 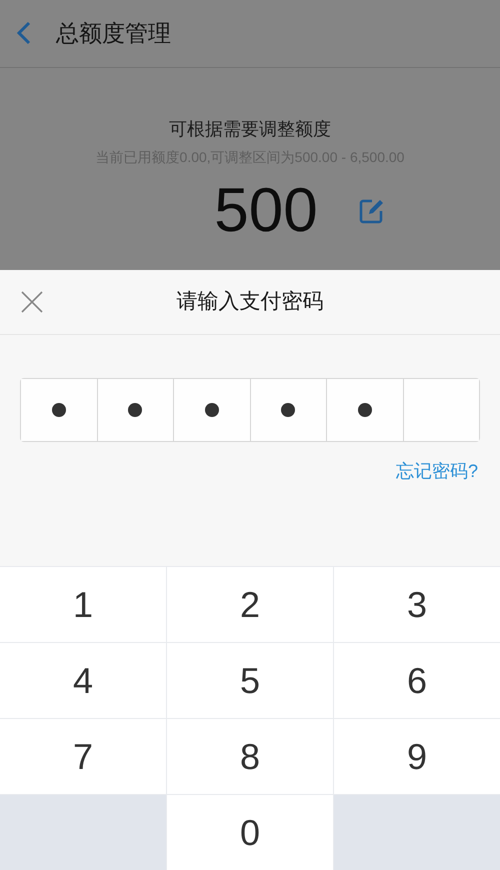 I want to click on keypad-key: 6, so click(x=417, y=680).